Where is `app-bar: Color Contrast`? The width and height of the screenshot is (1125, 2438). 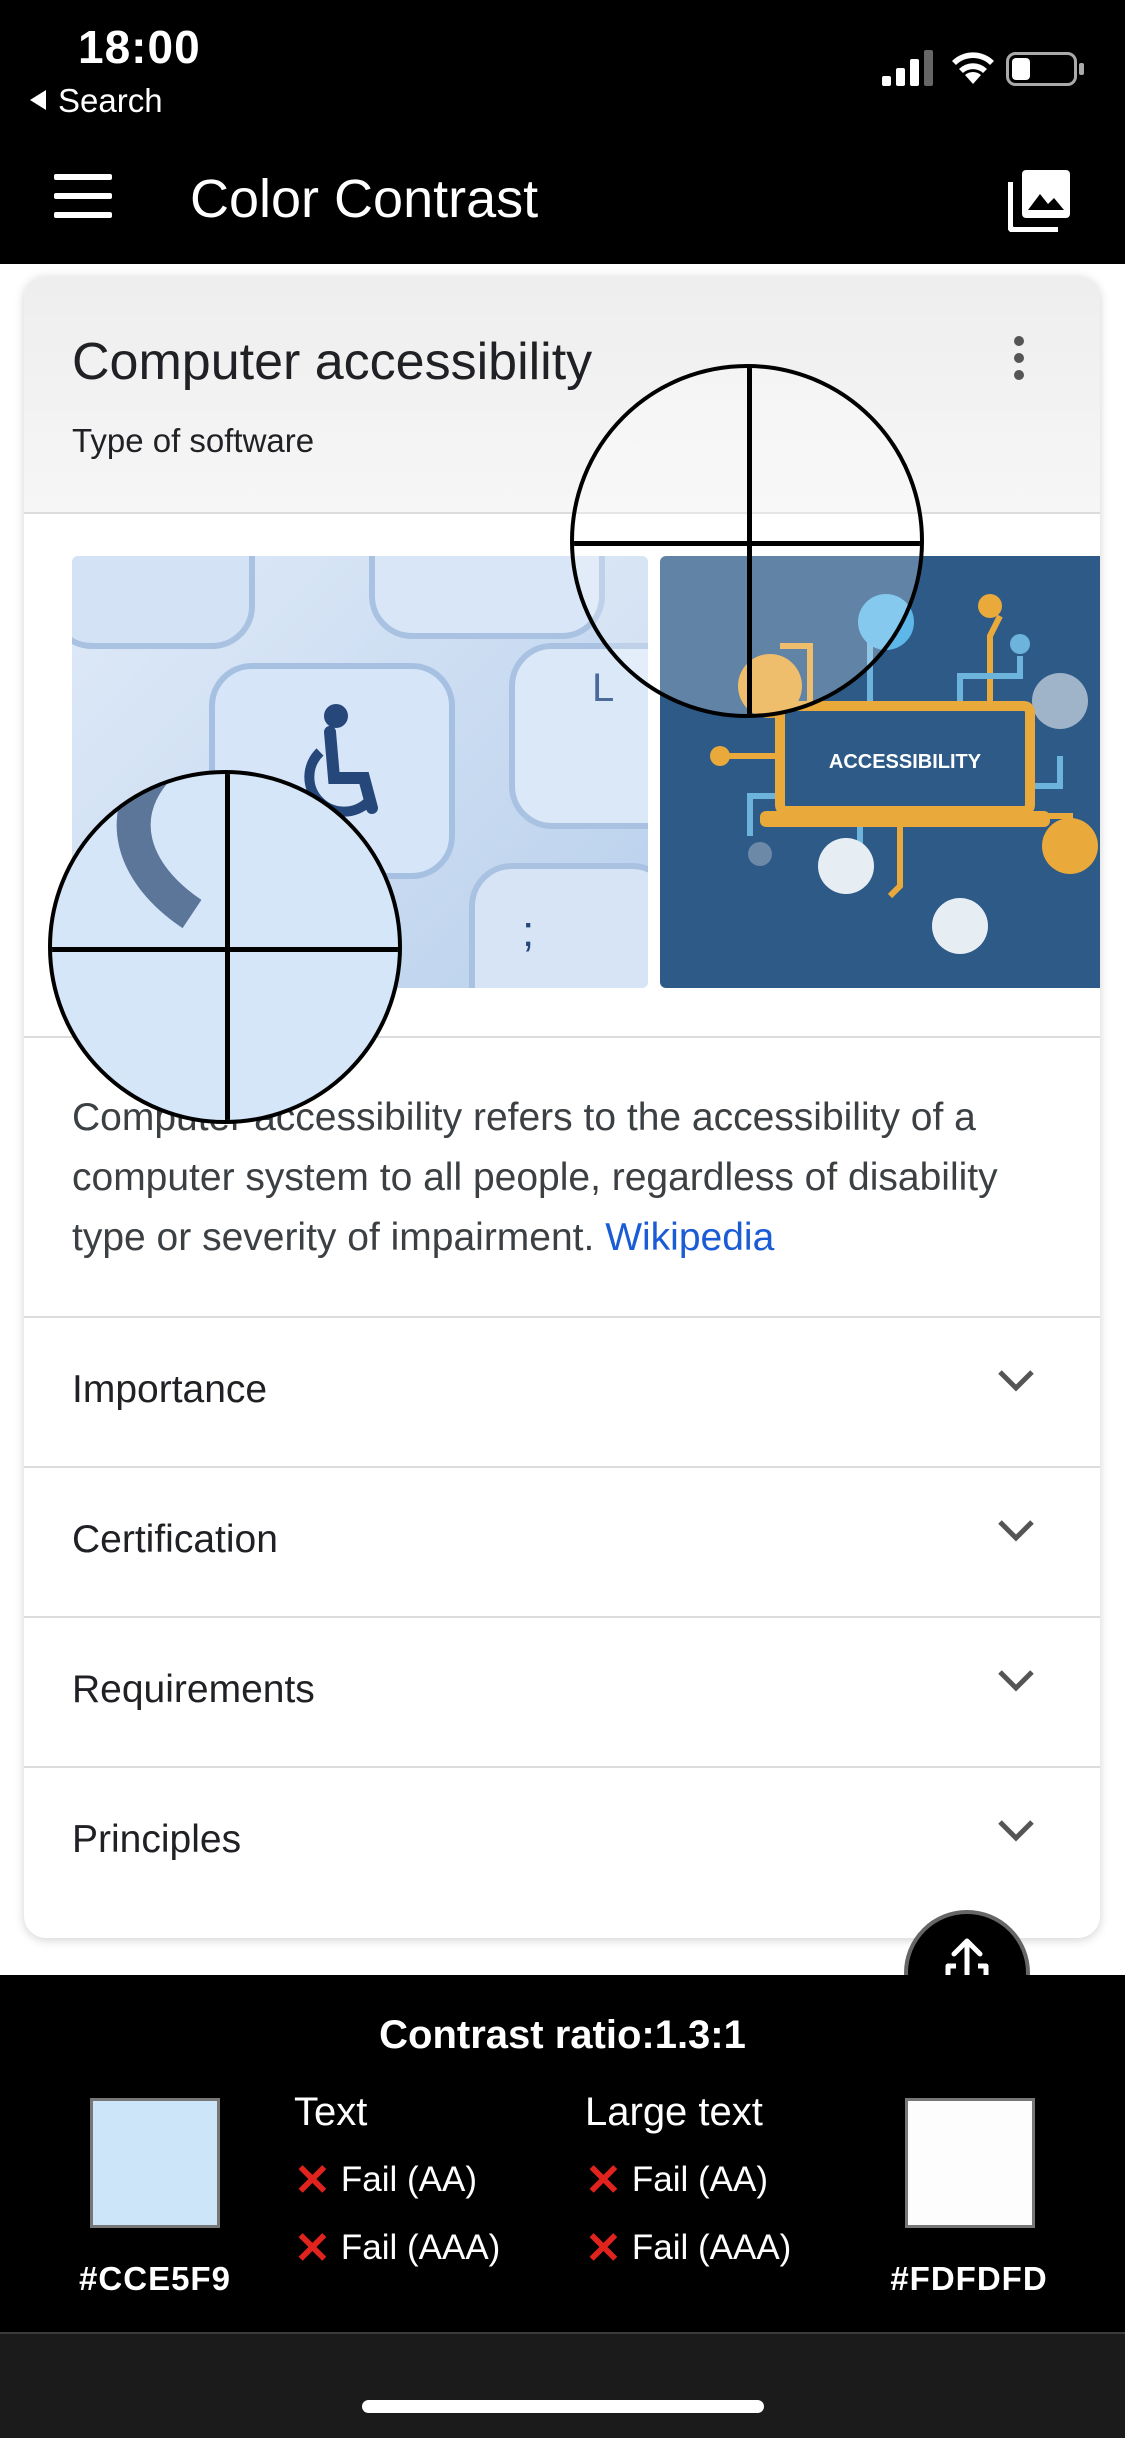 app-bar: Color Contrast is located at coordinates (562, 197).